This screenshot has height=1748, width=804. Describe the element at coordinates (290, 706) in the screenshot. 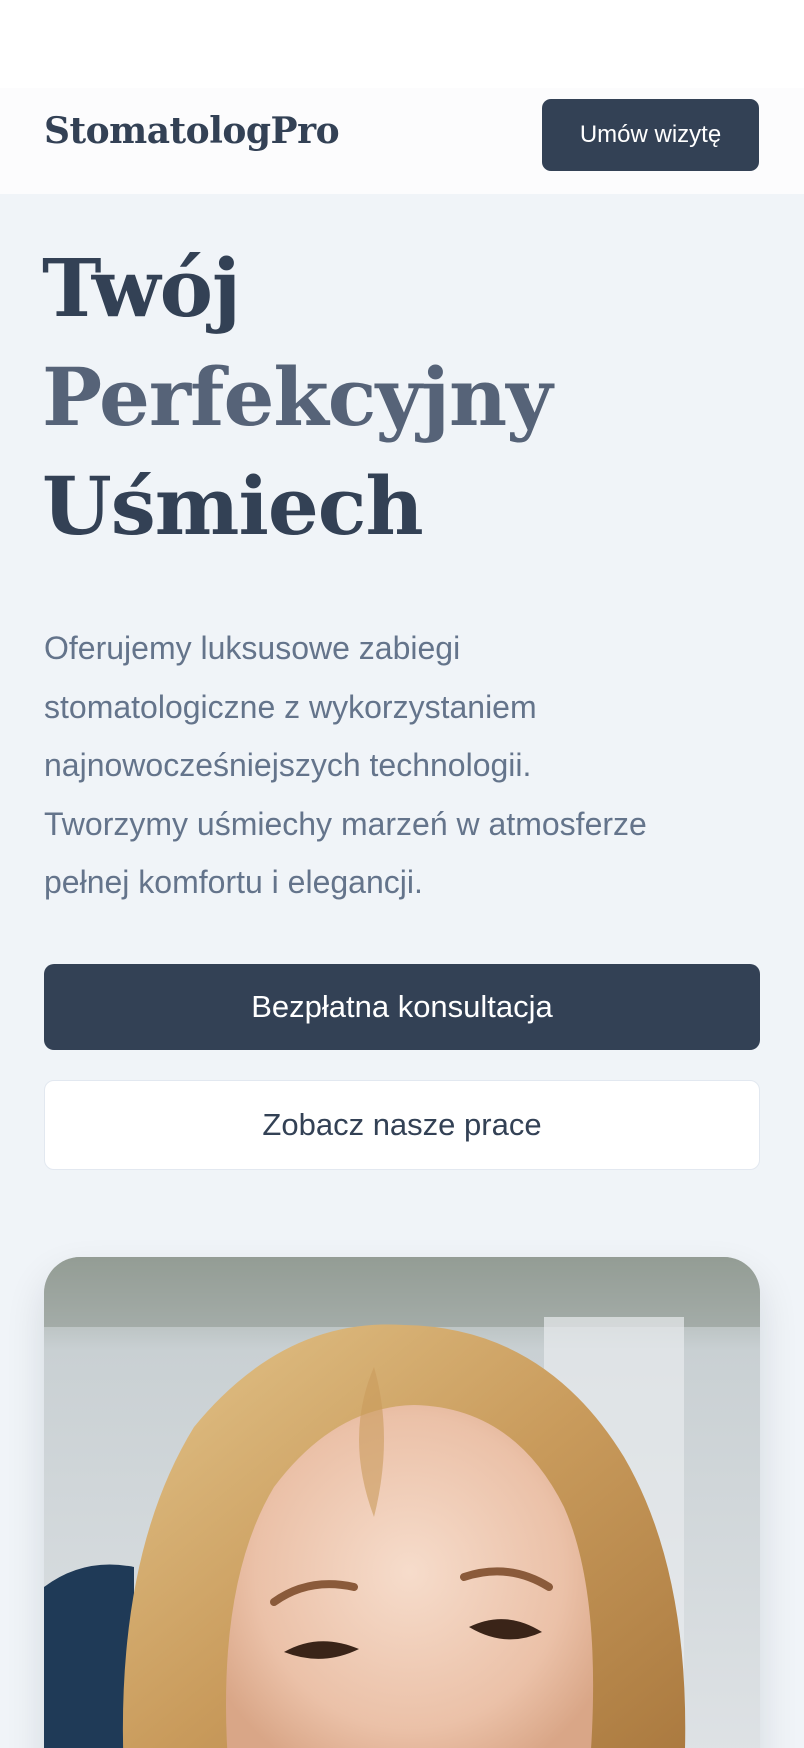

I see `description-line: stomatologiczne z wykorzystaniem` at that location.